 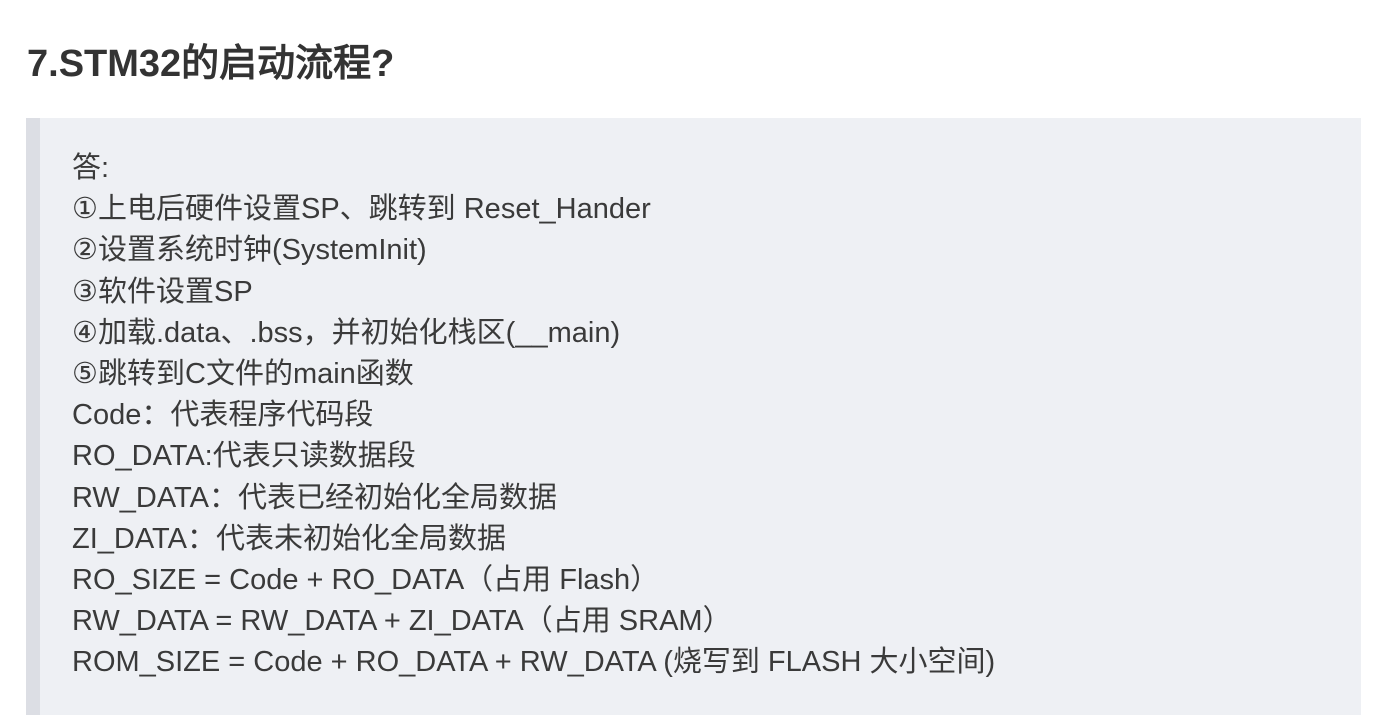 What do you see at coordinates (223, 415) in the screenshot?
I see `answer-line-code: Code：代表程序代码段` at bounding box center [223, 415].